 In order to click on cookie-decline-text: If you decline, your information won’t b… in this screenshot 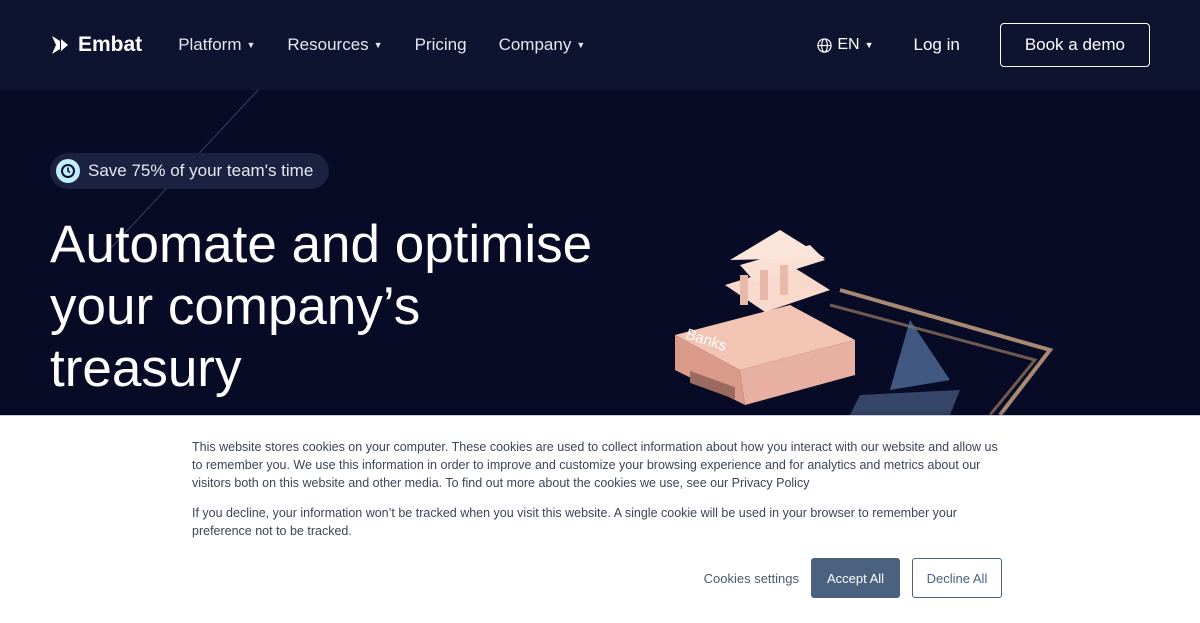, I will do `click(574, 522)`.